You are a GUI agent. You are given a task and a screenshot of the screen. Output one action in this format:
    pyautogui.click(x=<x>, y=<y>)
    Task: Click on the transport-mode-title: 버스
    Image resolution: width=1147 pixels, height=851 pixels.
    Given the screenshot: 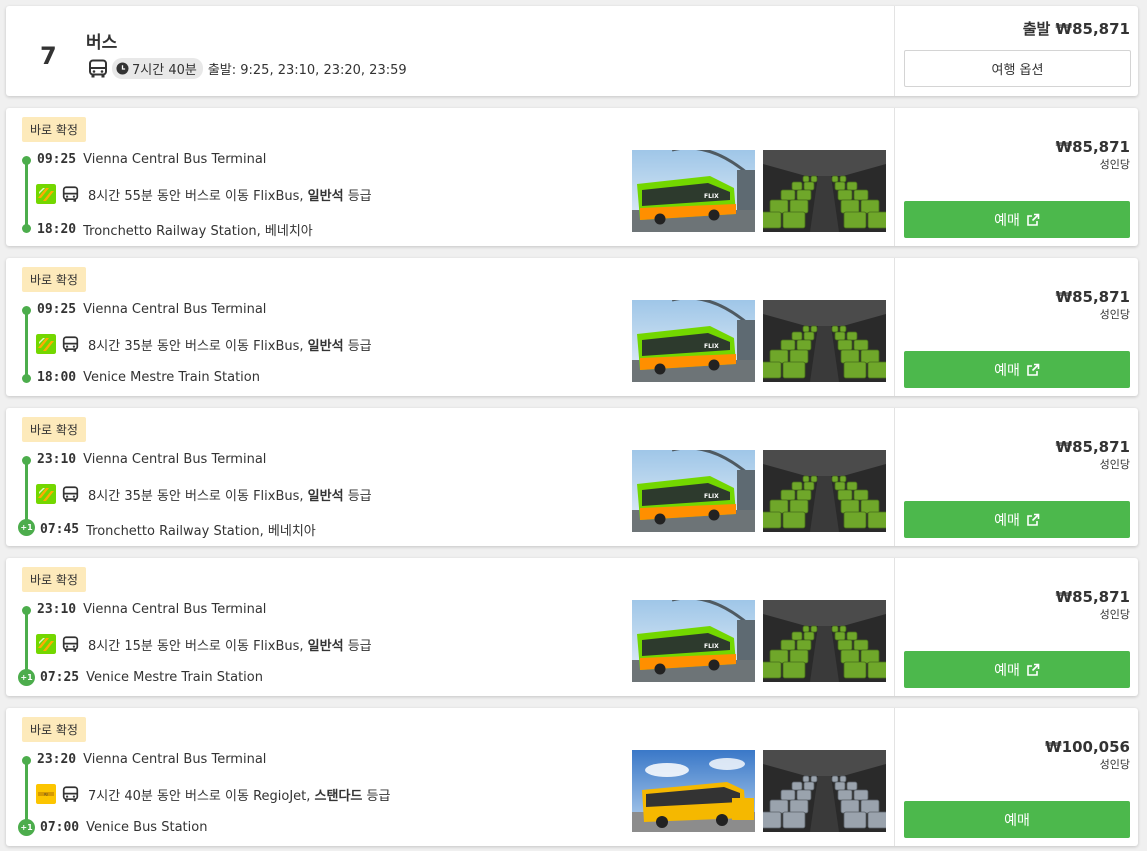 What is the action you would take?
    pyautogui.click(x=102, y=43)
    